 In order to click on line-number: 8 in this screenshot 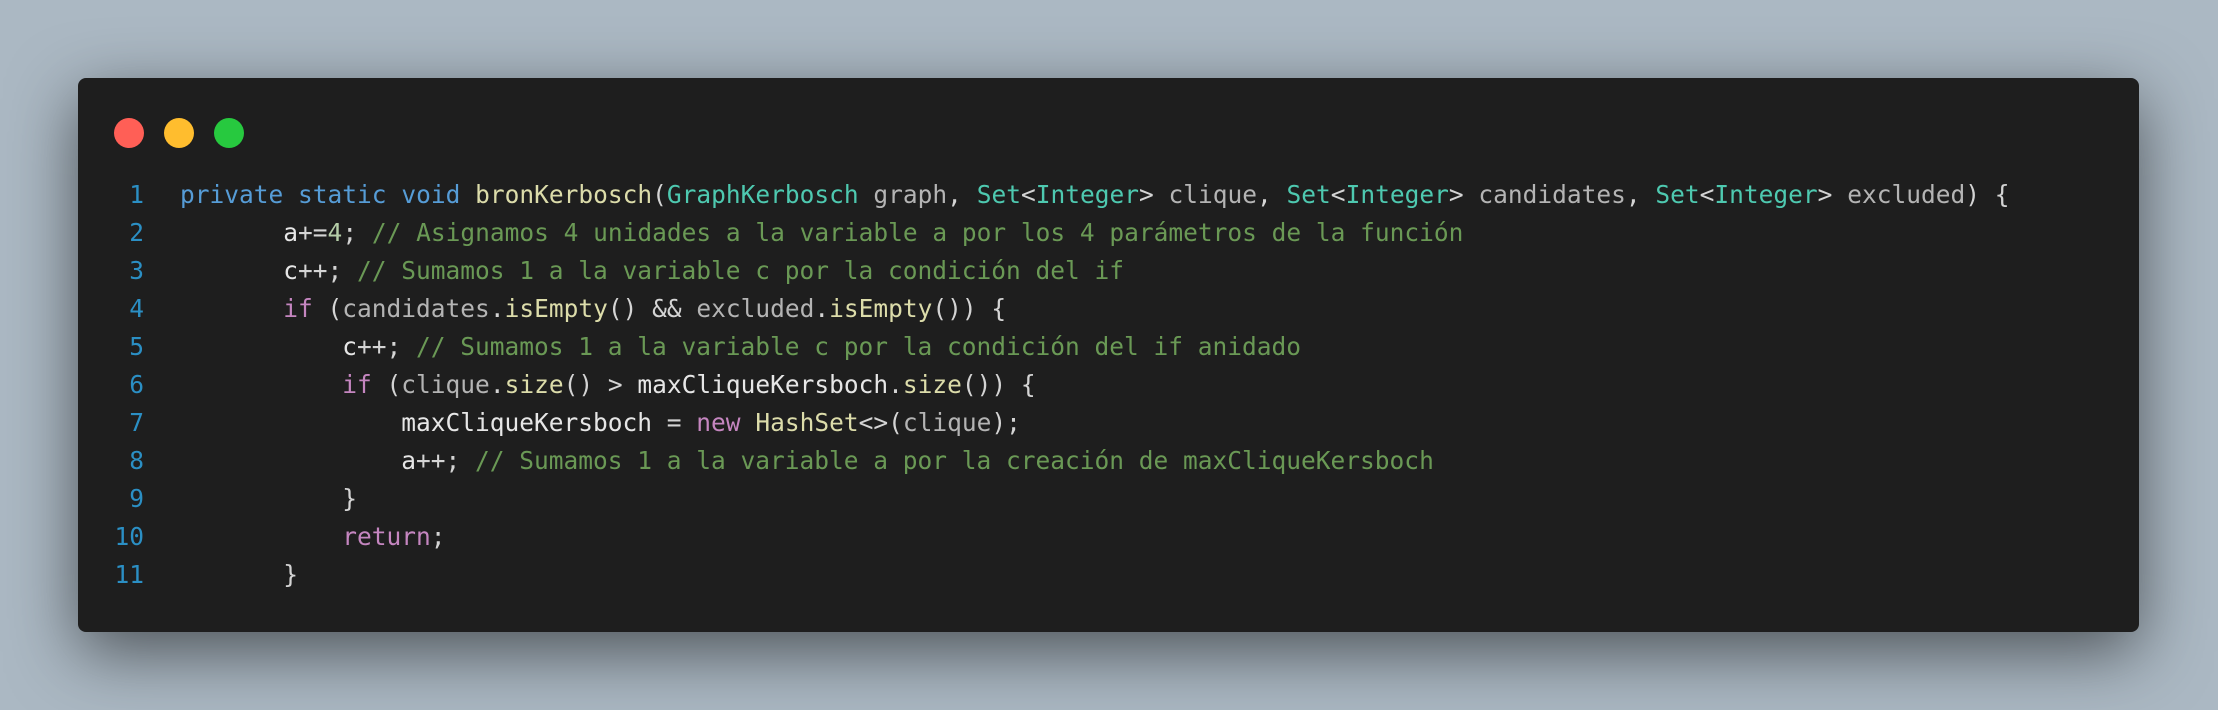, I will do `click(136, 460)`.